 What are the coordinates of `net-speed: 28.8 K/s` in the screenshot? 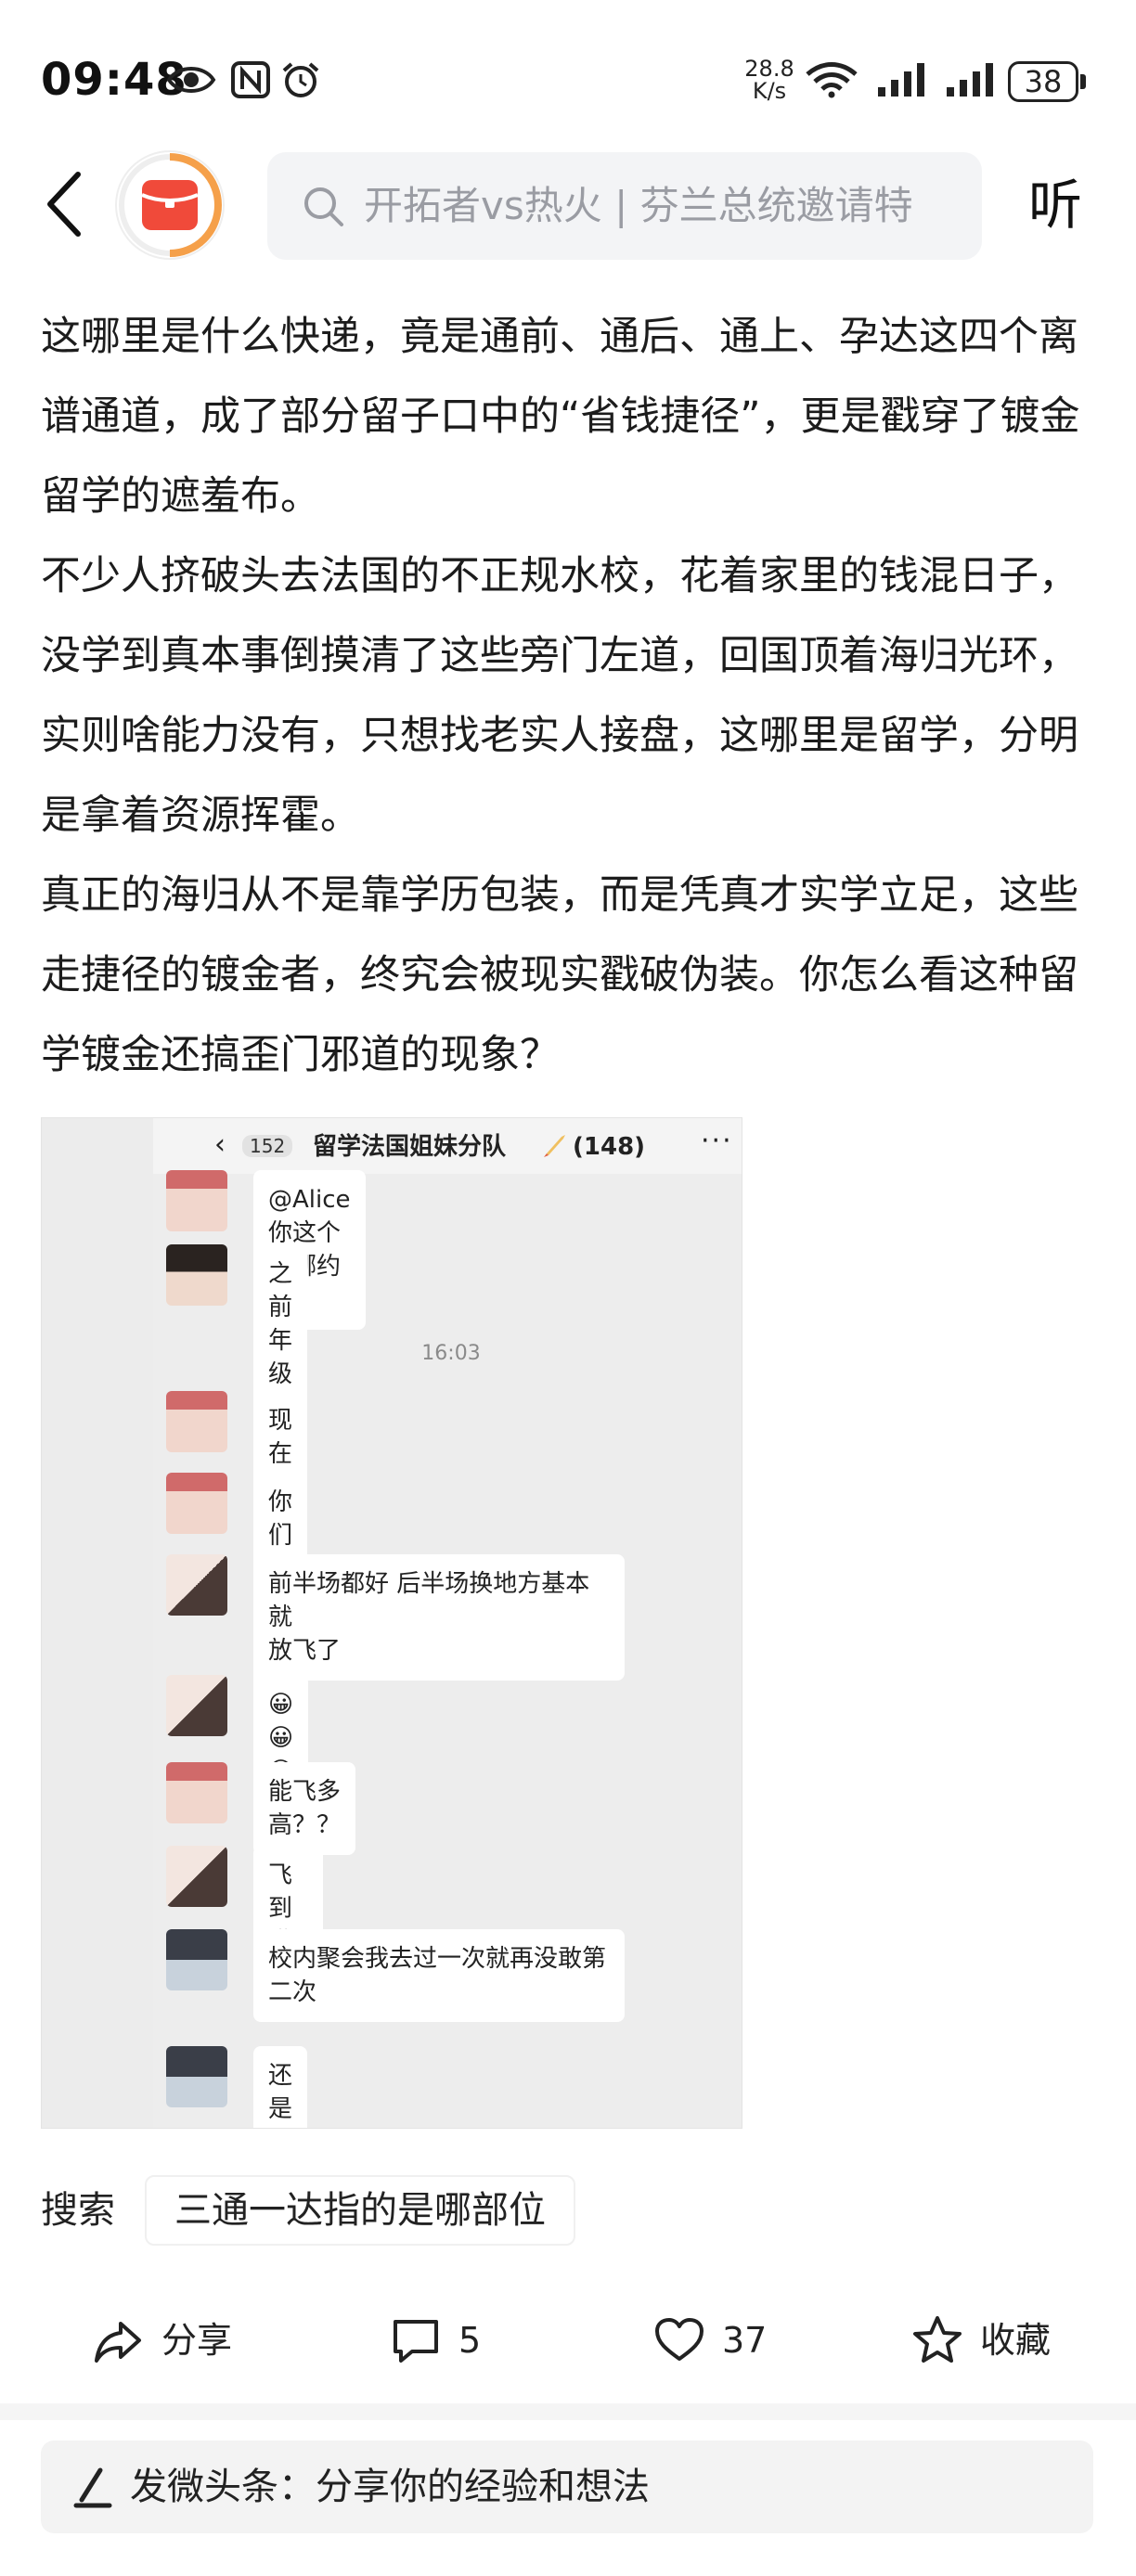 It's located at (769, 80).